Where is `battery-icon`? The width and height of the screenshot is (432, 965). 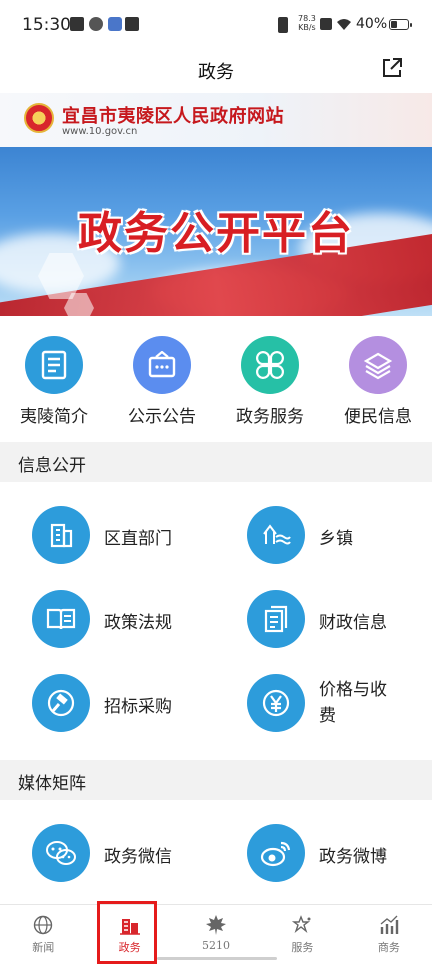
battery-icon is located at coordinates (400, 24).